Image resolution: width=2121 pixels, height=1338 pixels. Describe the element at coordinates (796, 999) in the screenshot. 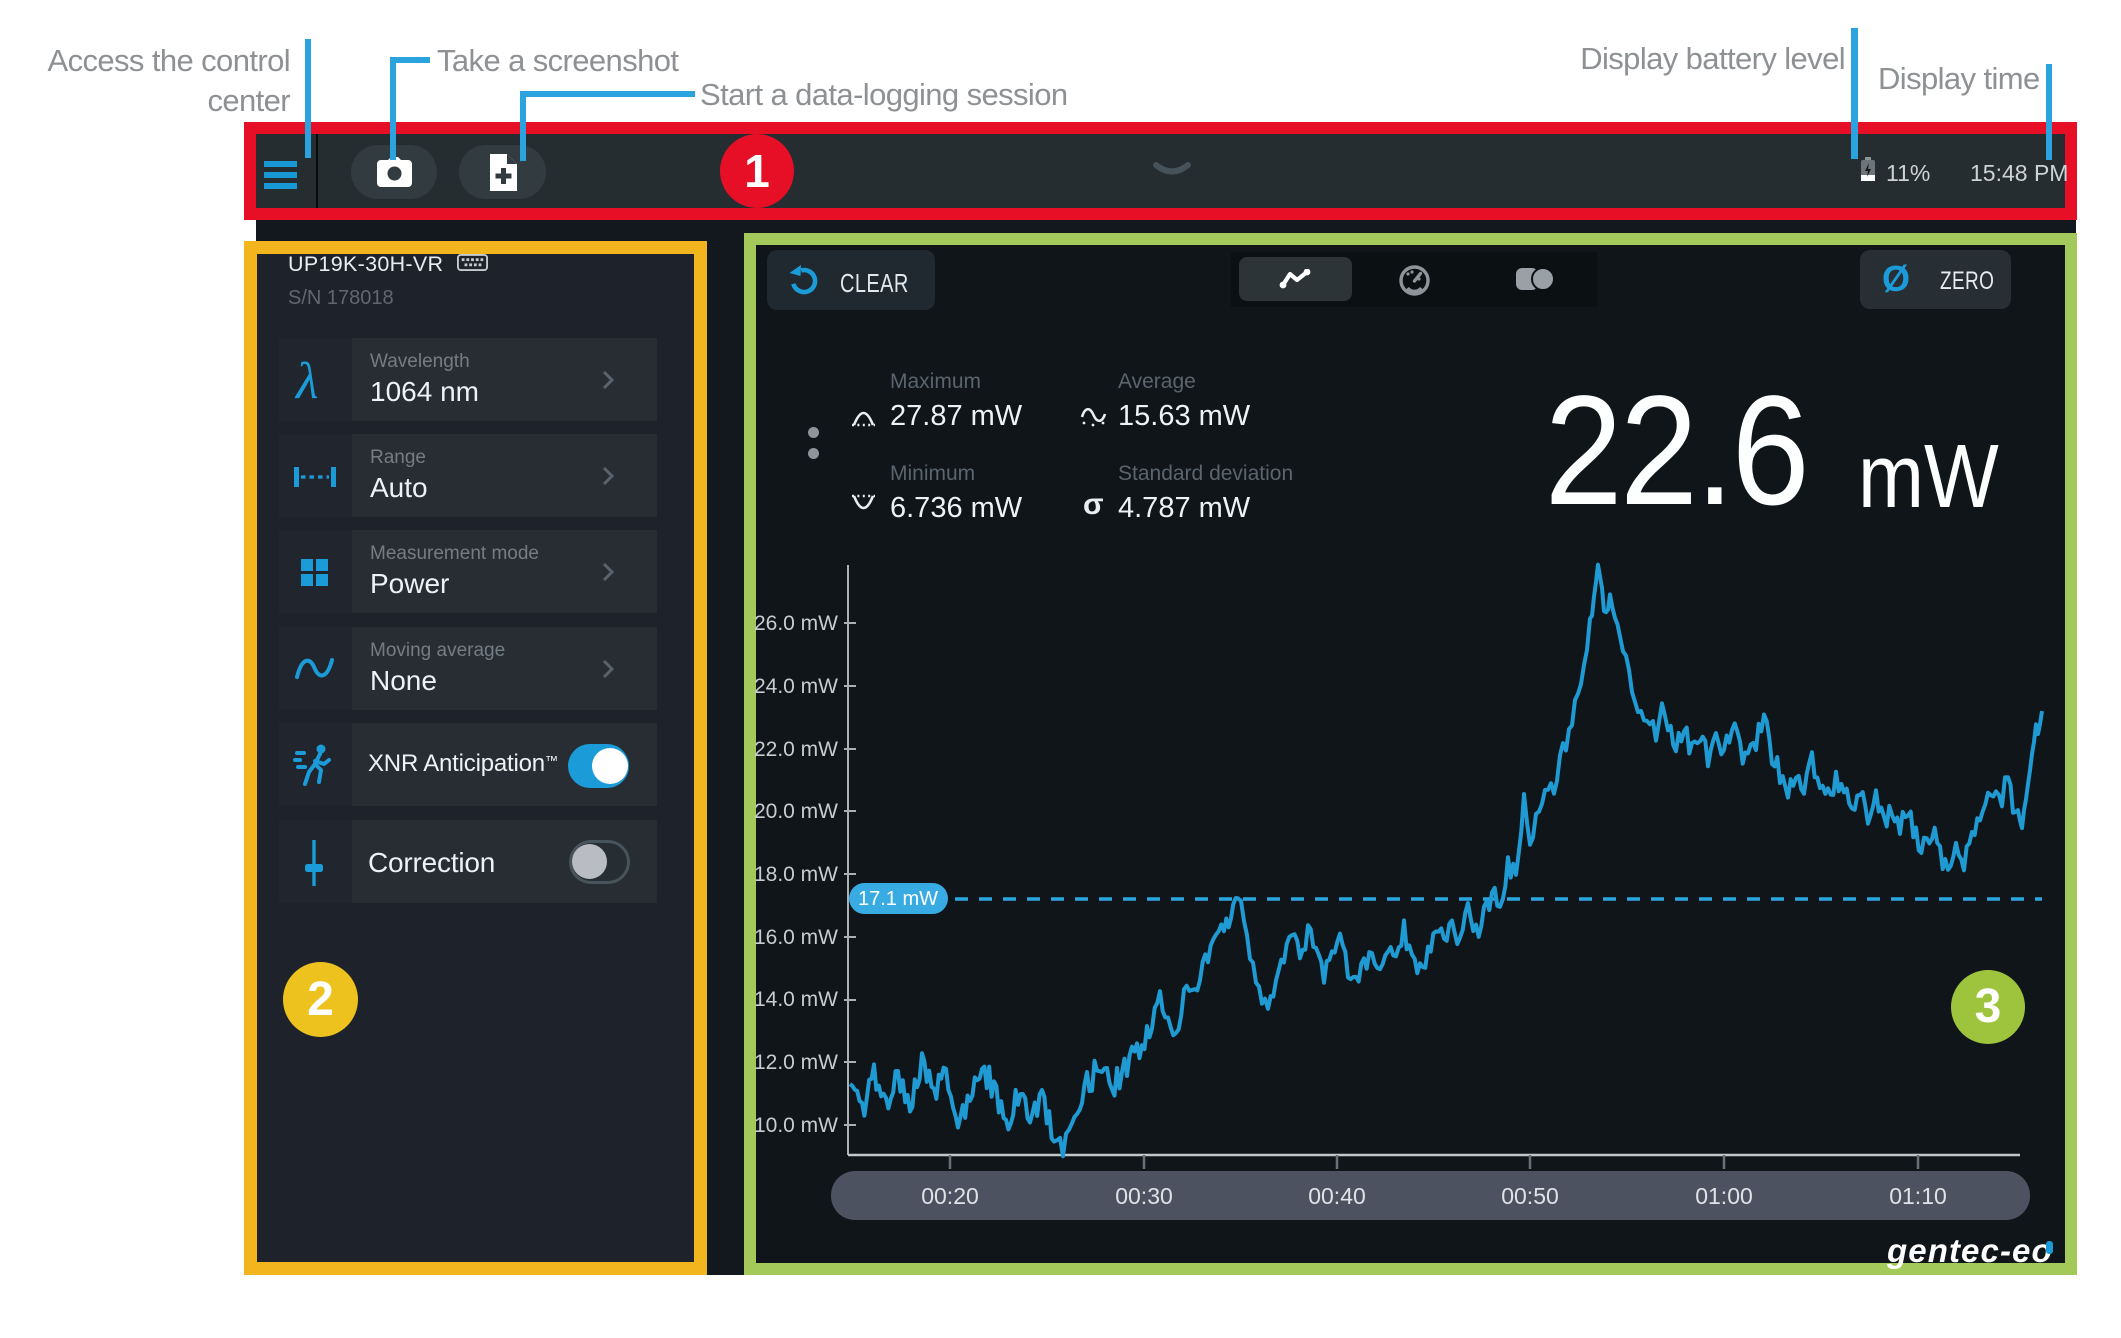

I see `svg-text: 14.0 mW` at that location.